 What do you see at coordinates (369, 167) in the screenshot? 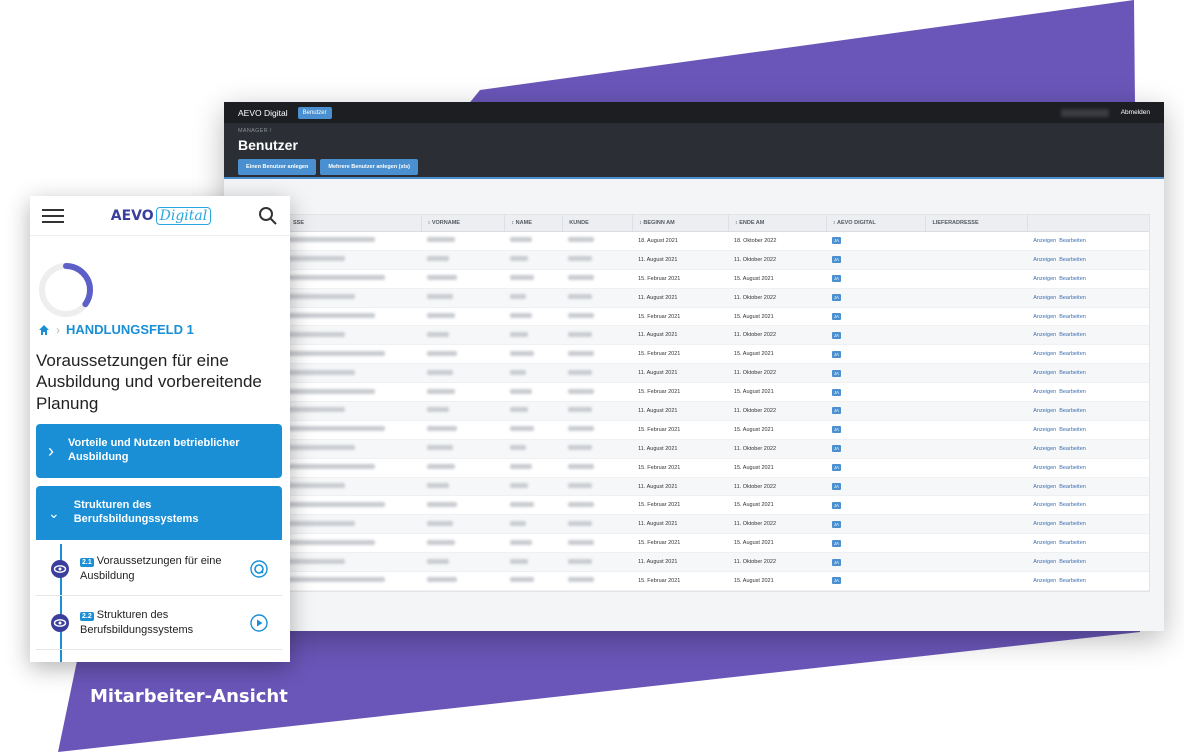
I see `create-multiple-users-button: Mehrere Benutzer anlegen (xls)` at bounding box center [369, 167].